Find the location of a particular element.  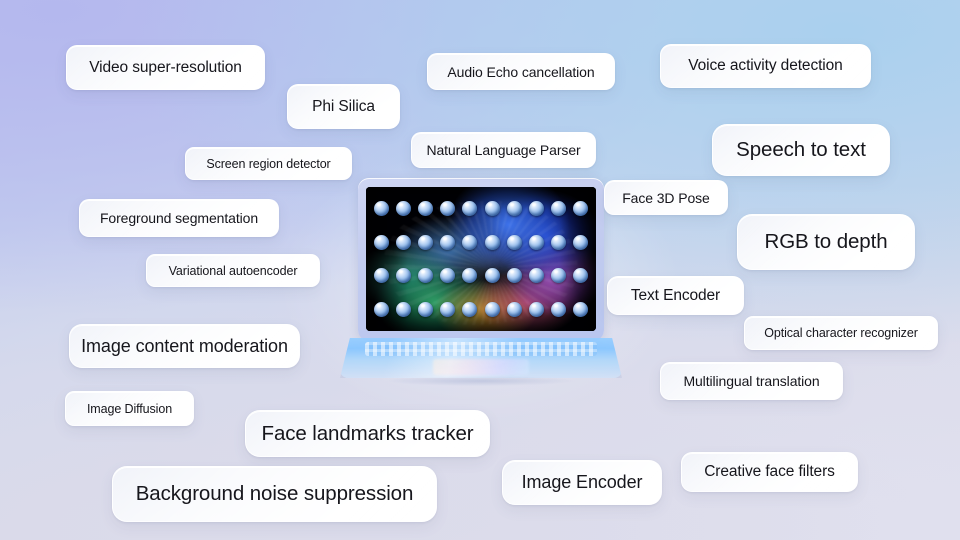

feature-chip: Foreground segmentation is located at coordinates (179, 218).